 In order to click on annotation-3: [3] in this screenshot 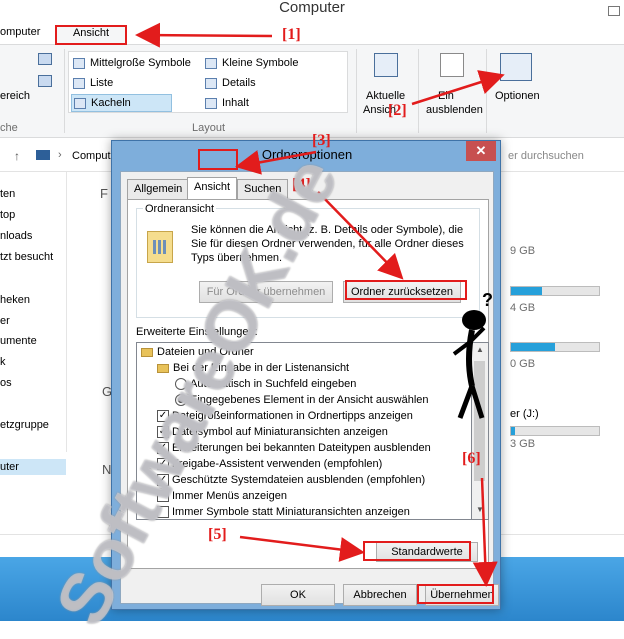, I will do `click(321, 140)`.